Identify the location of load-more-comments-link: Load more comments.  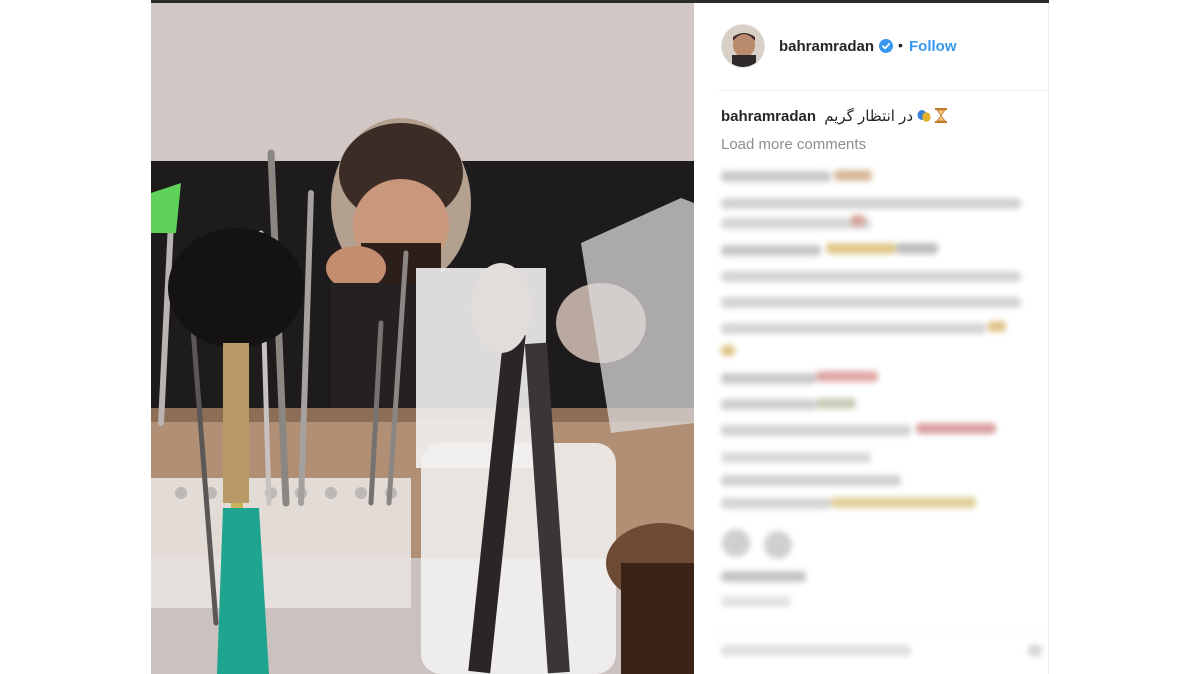
(793, 144).